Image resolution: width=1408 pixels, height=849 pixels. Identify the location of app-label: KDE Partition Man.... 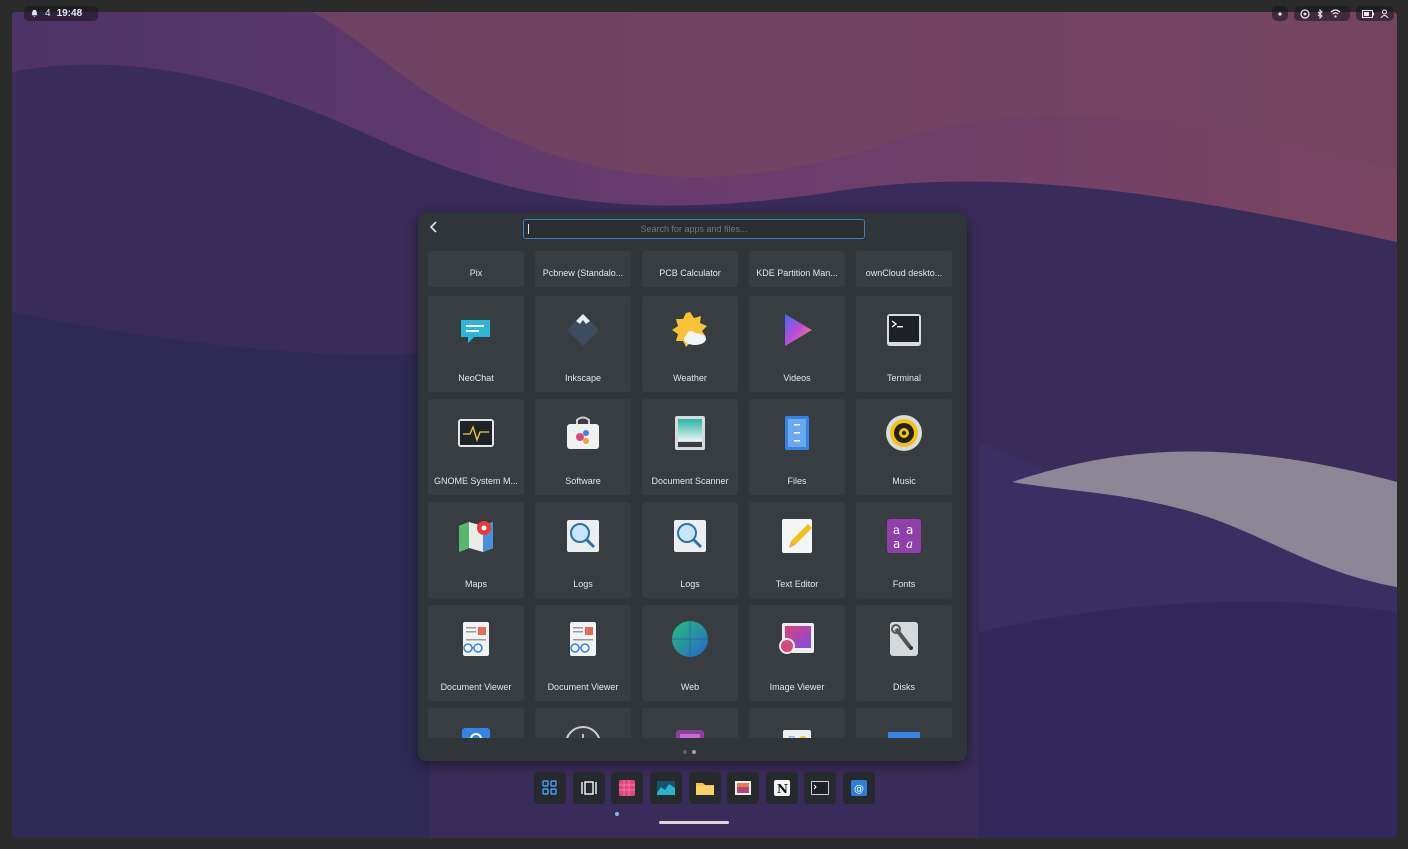
(797, 273).